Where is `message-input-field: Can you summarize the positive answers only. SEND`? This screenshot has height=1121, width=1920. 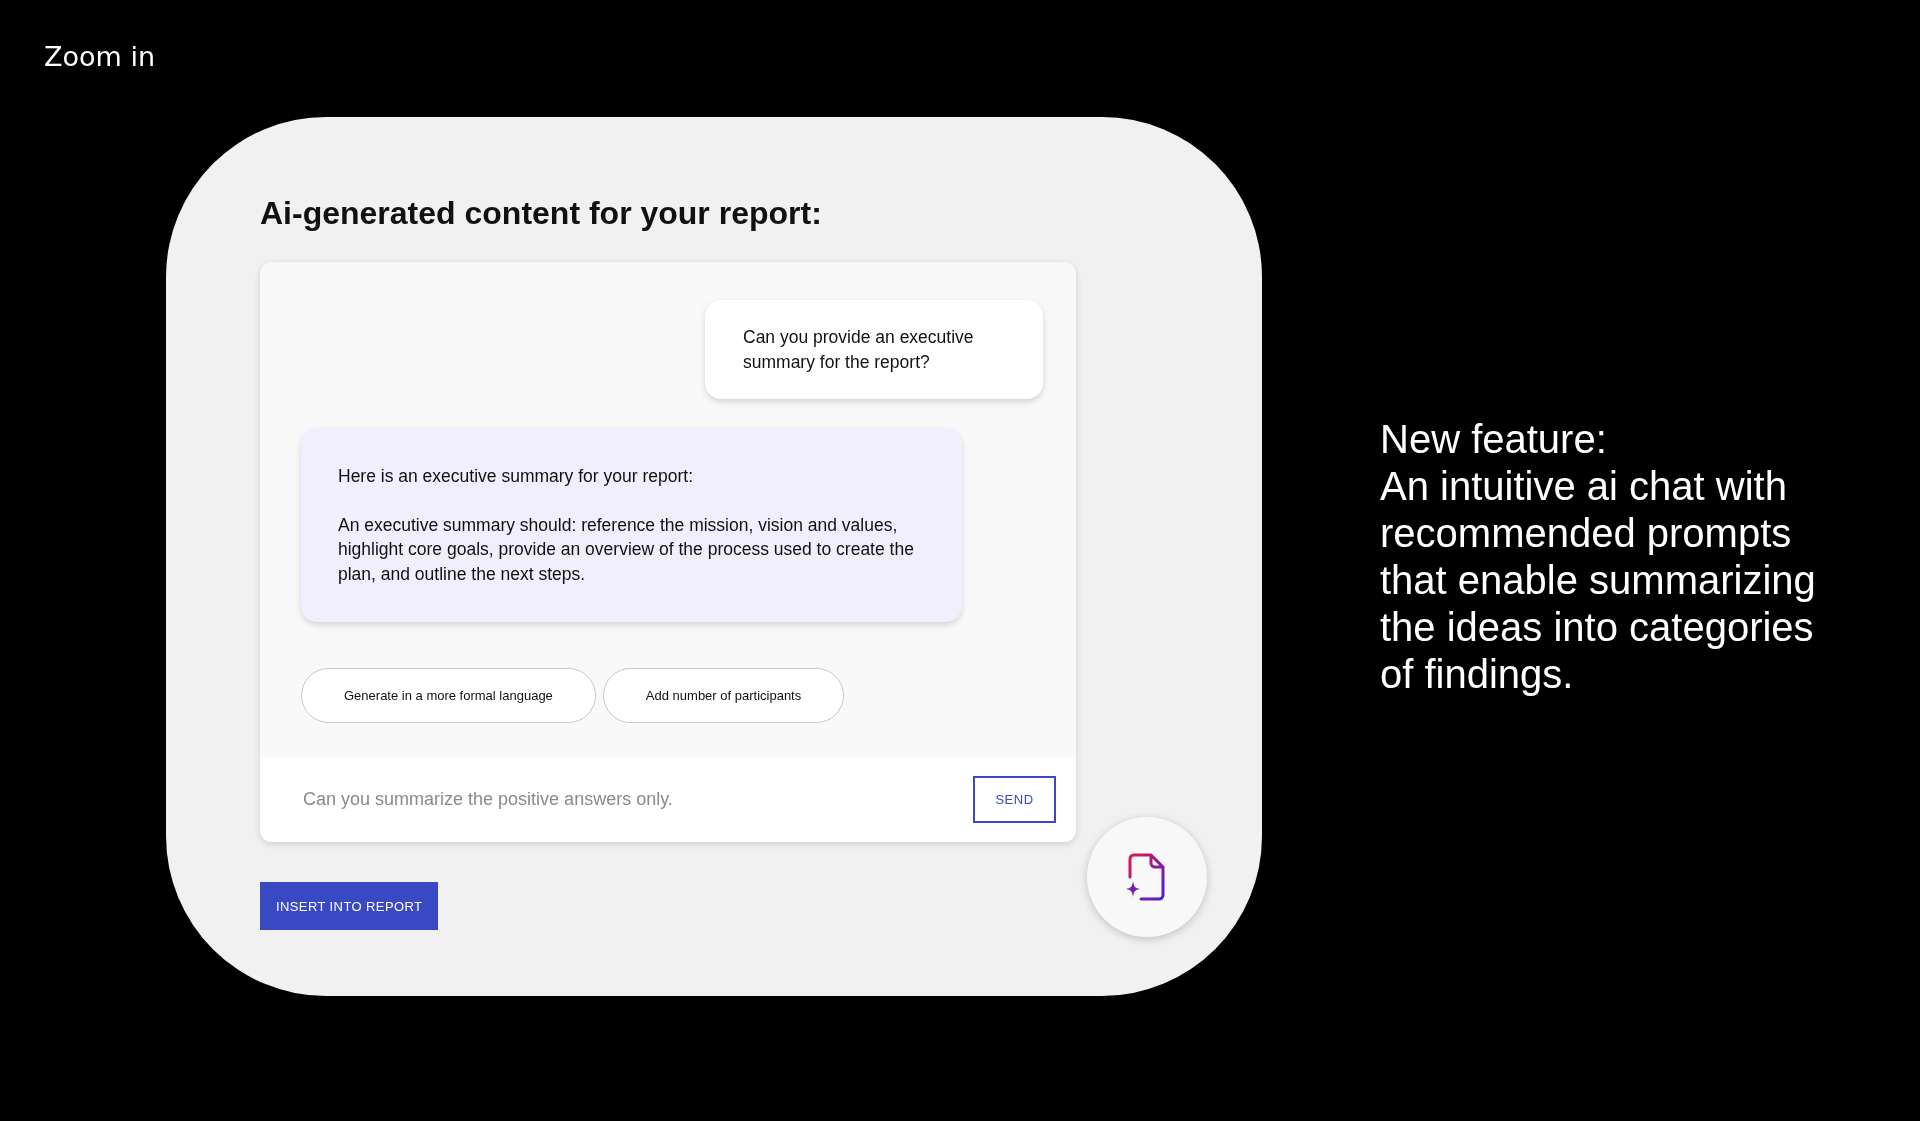
message-input-field: Can you summarize the positive answers only. SEND is located at coordinates (668, 799).